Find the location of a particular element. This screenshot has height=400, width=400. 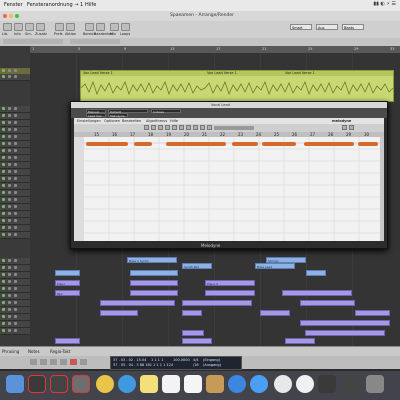

logic-icon is located at coordinates (37, 384).